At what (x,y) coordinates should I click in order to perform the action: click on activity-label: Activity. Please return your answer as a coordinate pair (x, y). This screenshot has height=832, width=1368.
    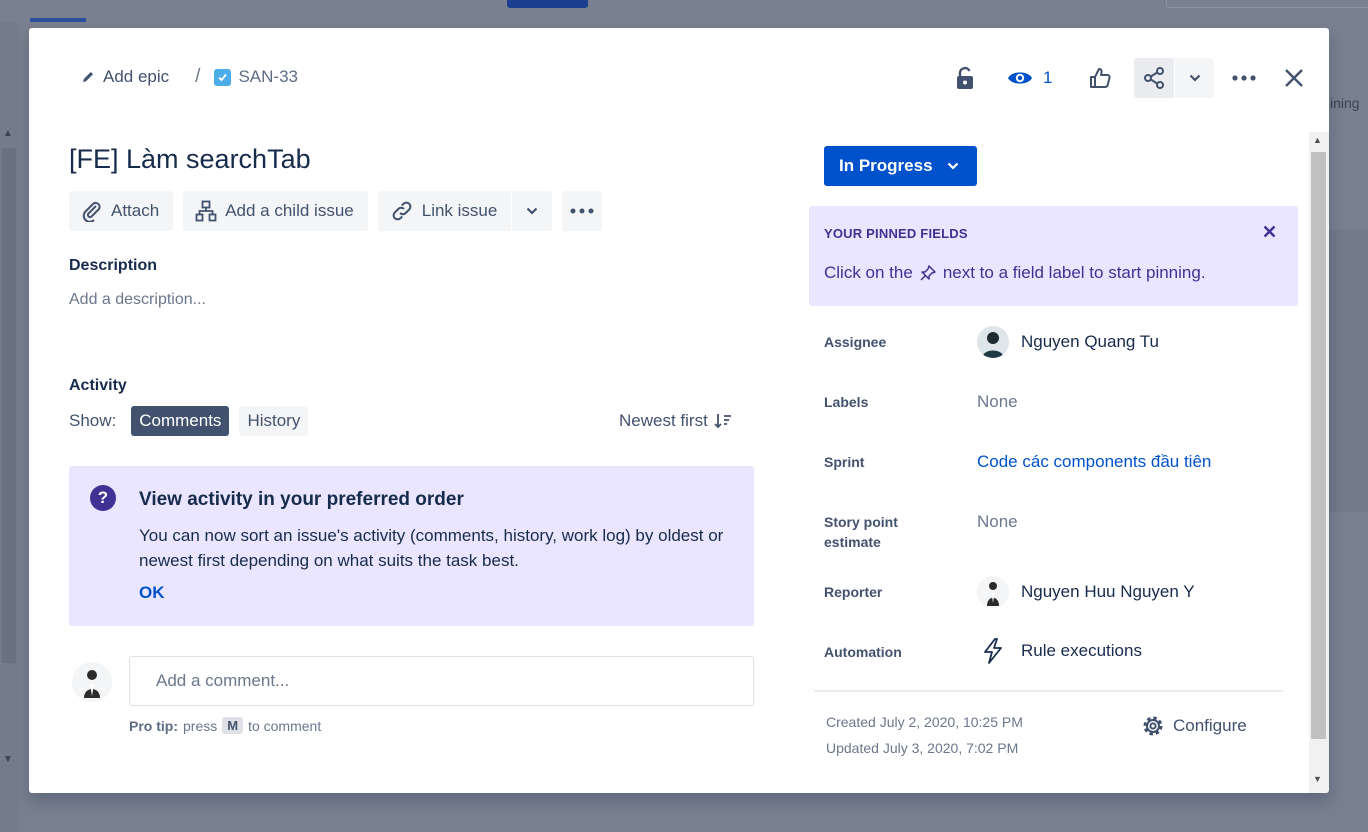
    Looking at the image, I should click on (98, 385).